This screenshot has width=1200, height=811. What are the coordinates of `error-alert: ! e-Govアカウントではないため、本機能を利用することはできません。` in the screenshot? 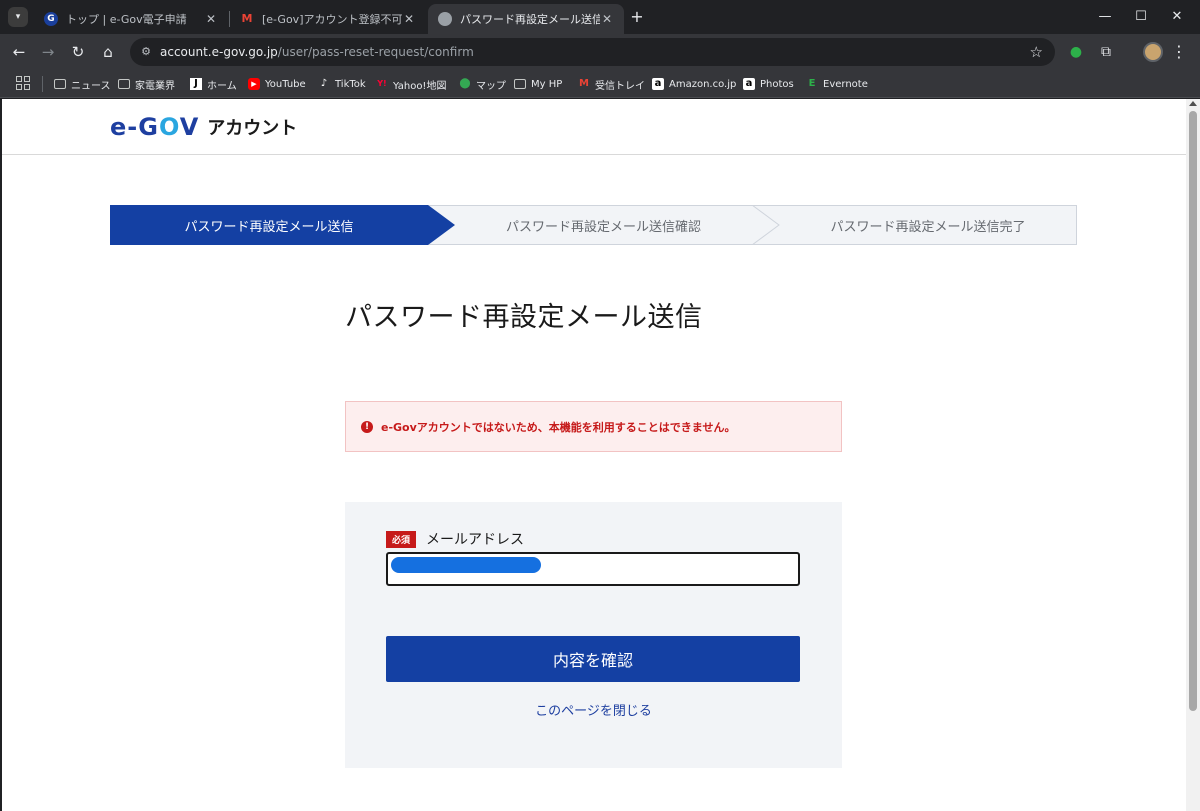 It's located at (593, 426).